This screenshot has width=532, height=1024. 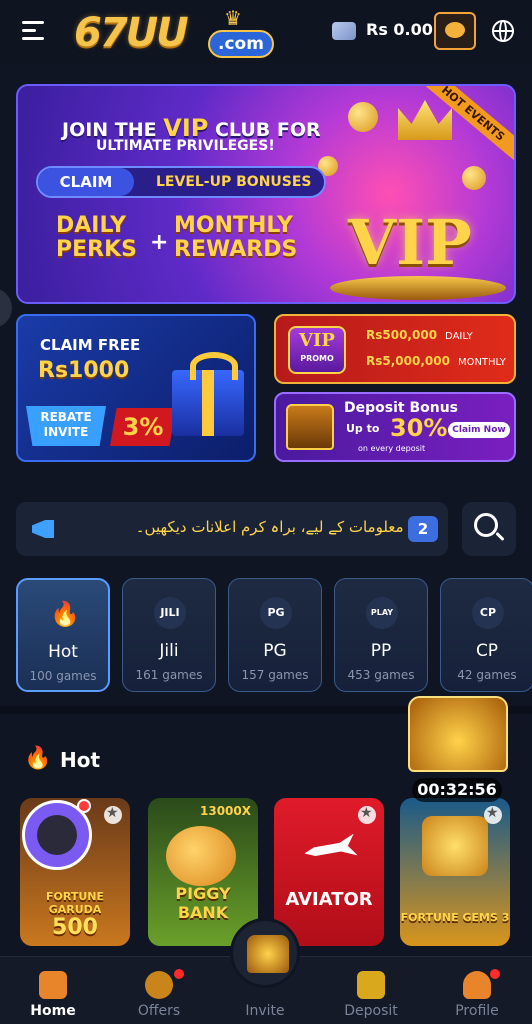 I want to click on brand-logo: 67UU ♛ .com, so click(x=174, y=32).